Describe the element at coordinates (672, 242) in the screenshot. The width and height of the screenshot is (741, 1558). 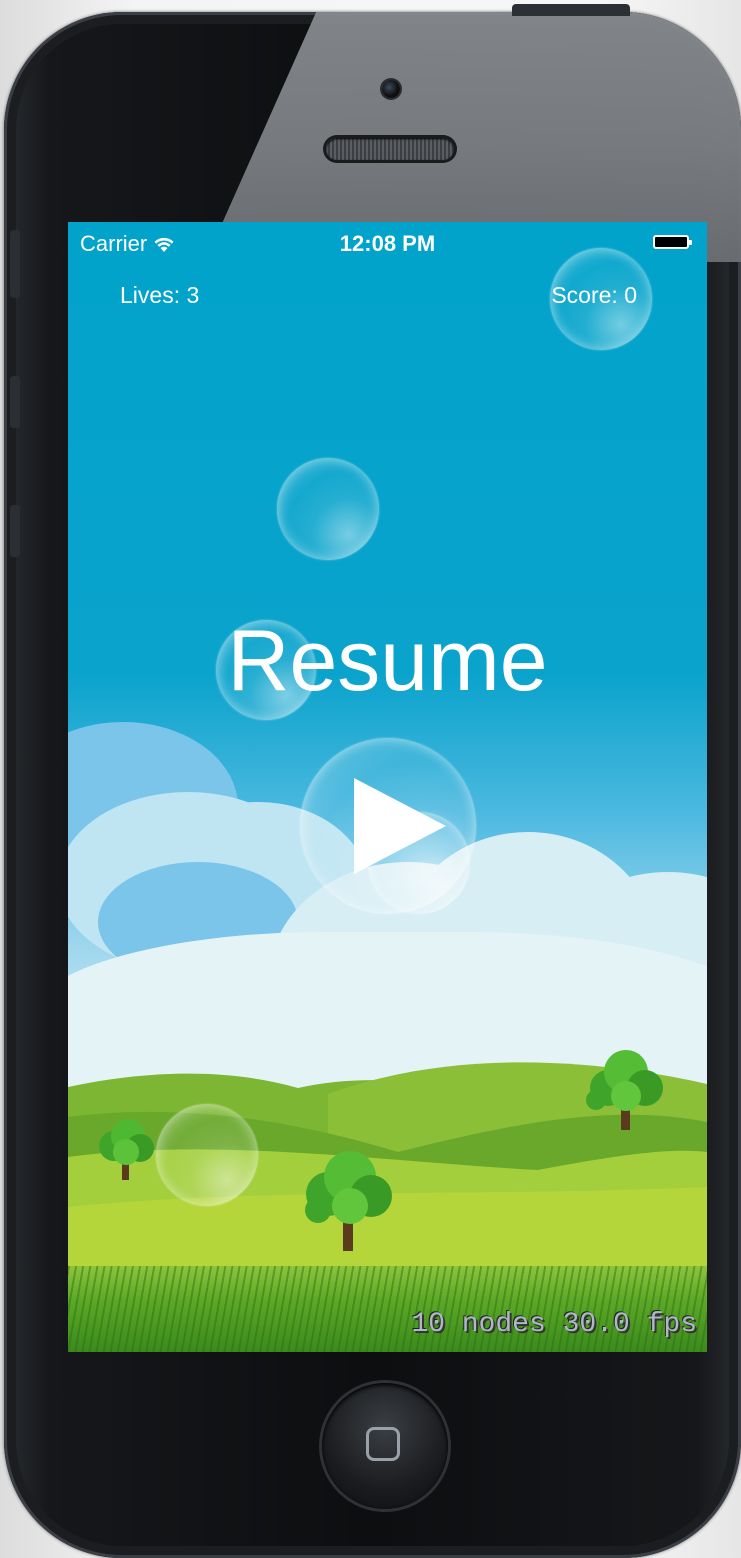
I see `battery-icon` at that location.